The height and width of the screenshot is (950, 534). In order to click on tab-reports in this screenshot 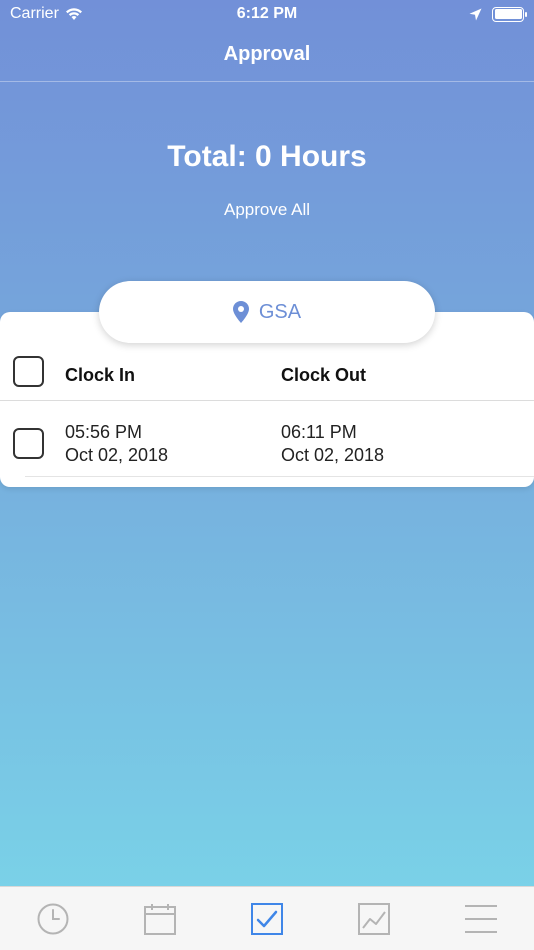, I will do `click(374, 919)`.